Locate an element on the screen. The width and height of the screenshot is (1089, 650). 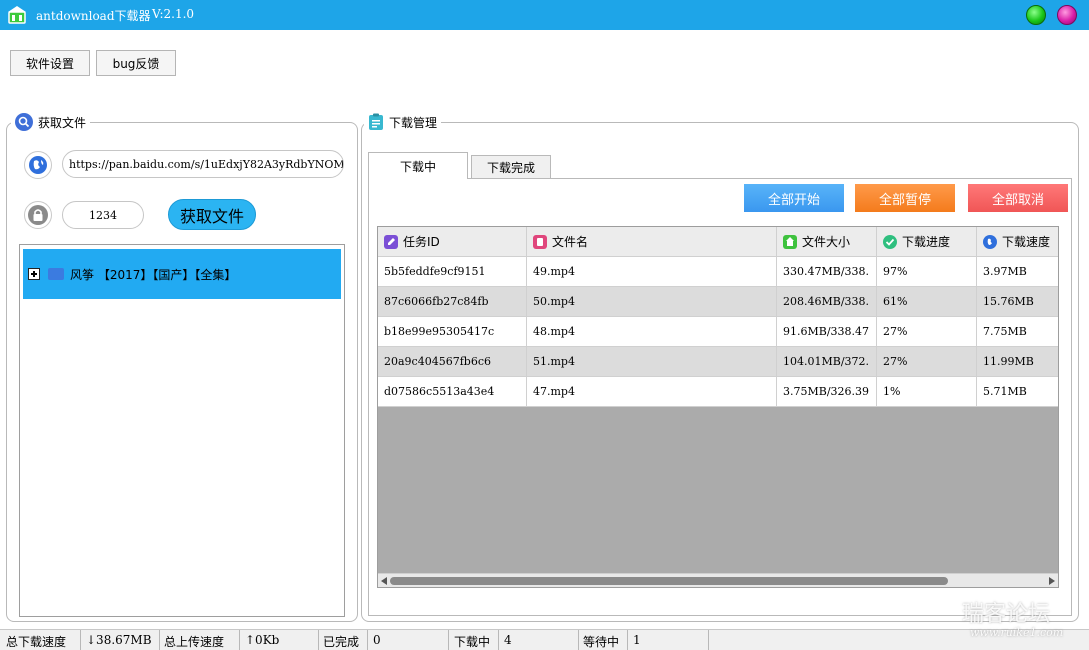
cell-speed: 11.99MB is located at coordinates (1017, 362).